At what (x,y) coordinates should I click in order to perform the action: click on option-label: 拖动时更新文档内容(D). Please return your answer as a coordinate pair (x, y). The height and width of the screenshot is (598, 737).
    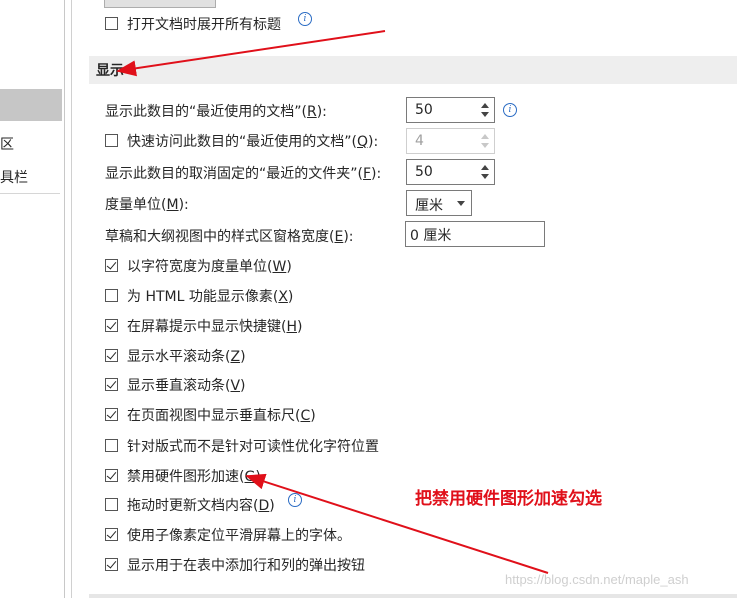
    Looking at the image, I should click on (201, 506).